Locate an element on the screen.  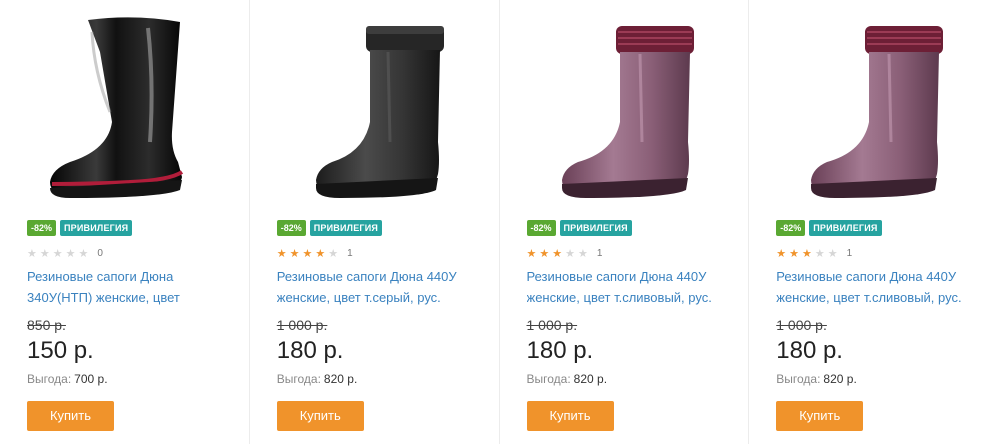
star-rating: ★ ★ ★ ★ ★ 0 is located at coordinates (65, 254).